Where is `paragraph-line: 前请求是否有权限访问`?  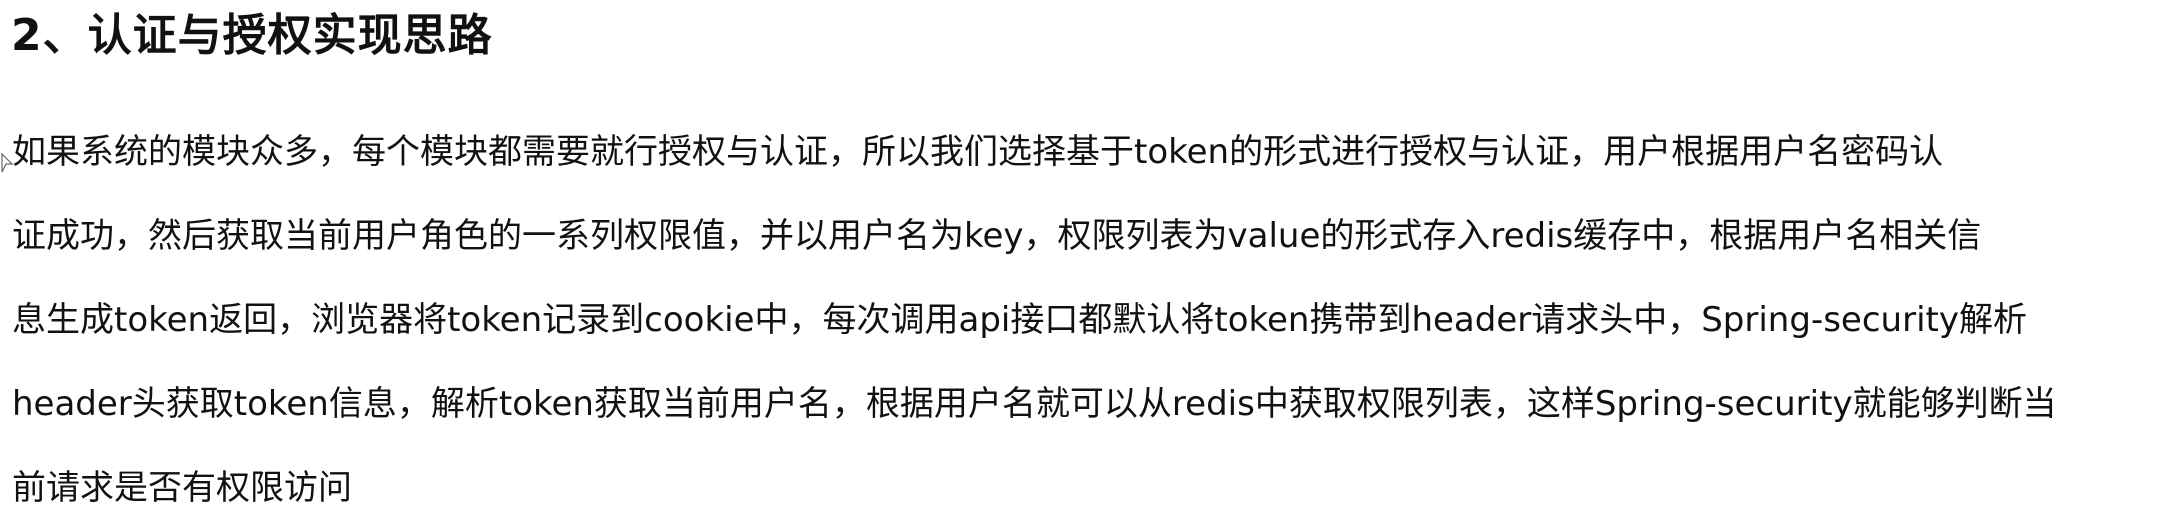 paragraph-line: 前请求是否有权限访问 is located at coordinates (182, 488).